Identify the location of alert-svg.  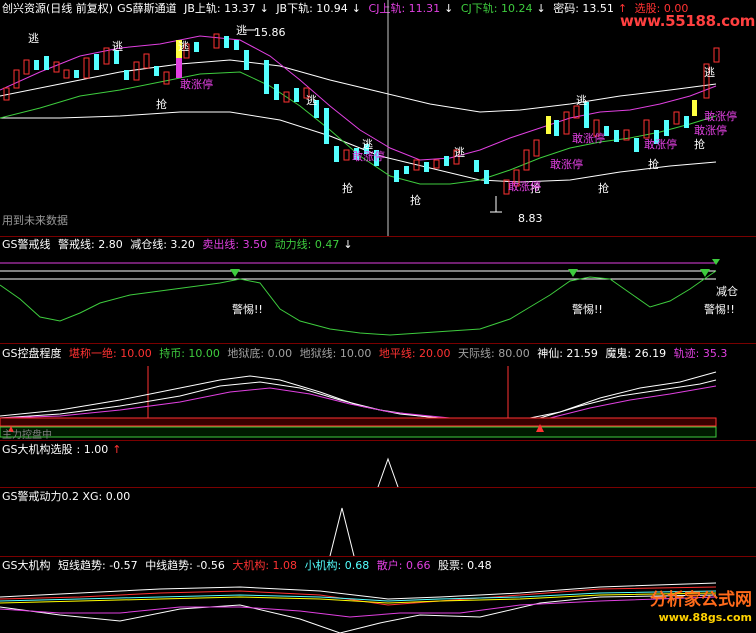
(360, 297).